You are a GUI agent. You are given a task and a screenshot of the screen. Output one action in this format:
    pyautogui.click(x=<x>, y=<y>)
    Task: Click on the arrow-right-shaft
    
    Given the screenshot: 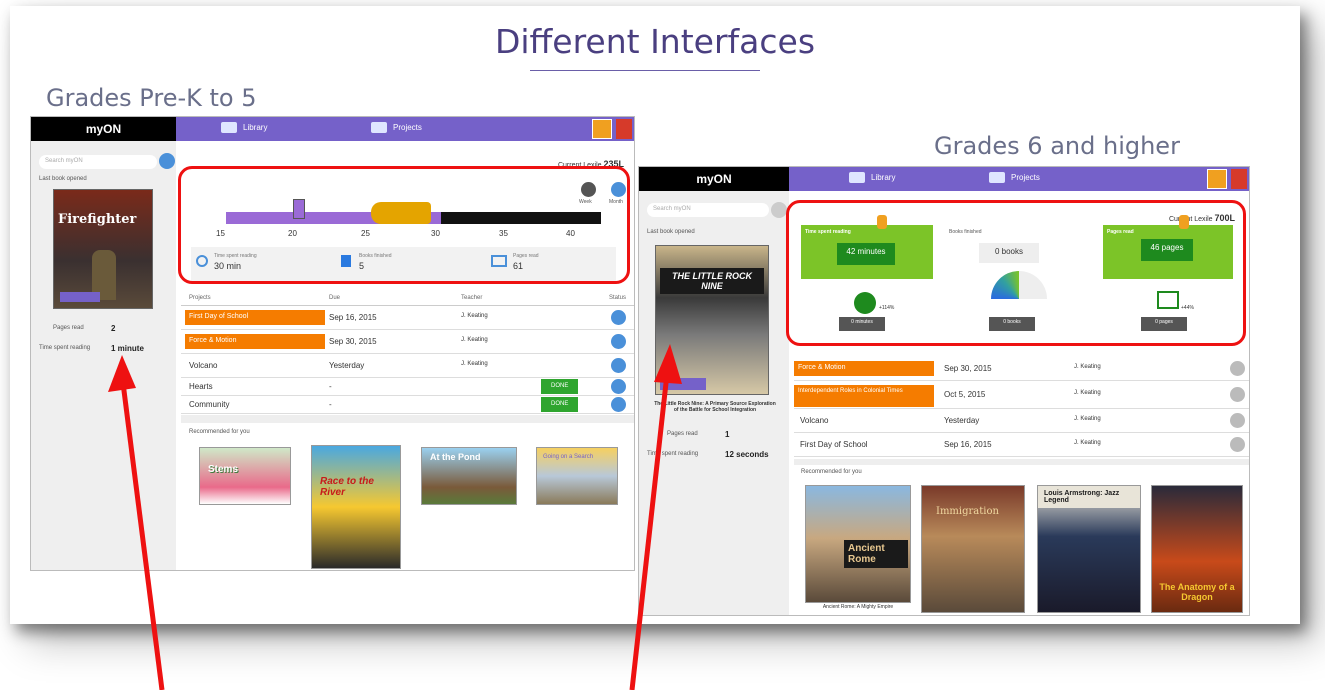 What is the action you would take?
    pyautogui.click(x=650, y=527)
    